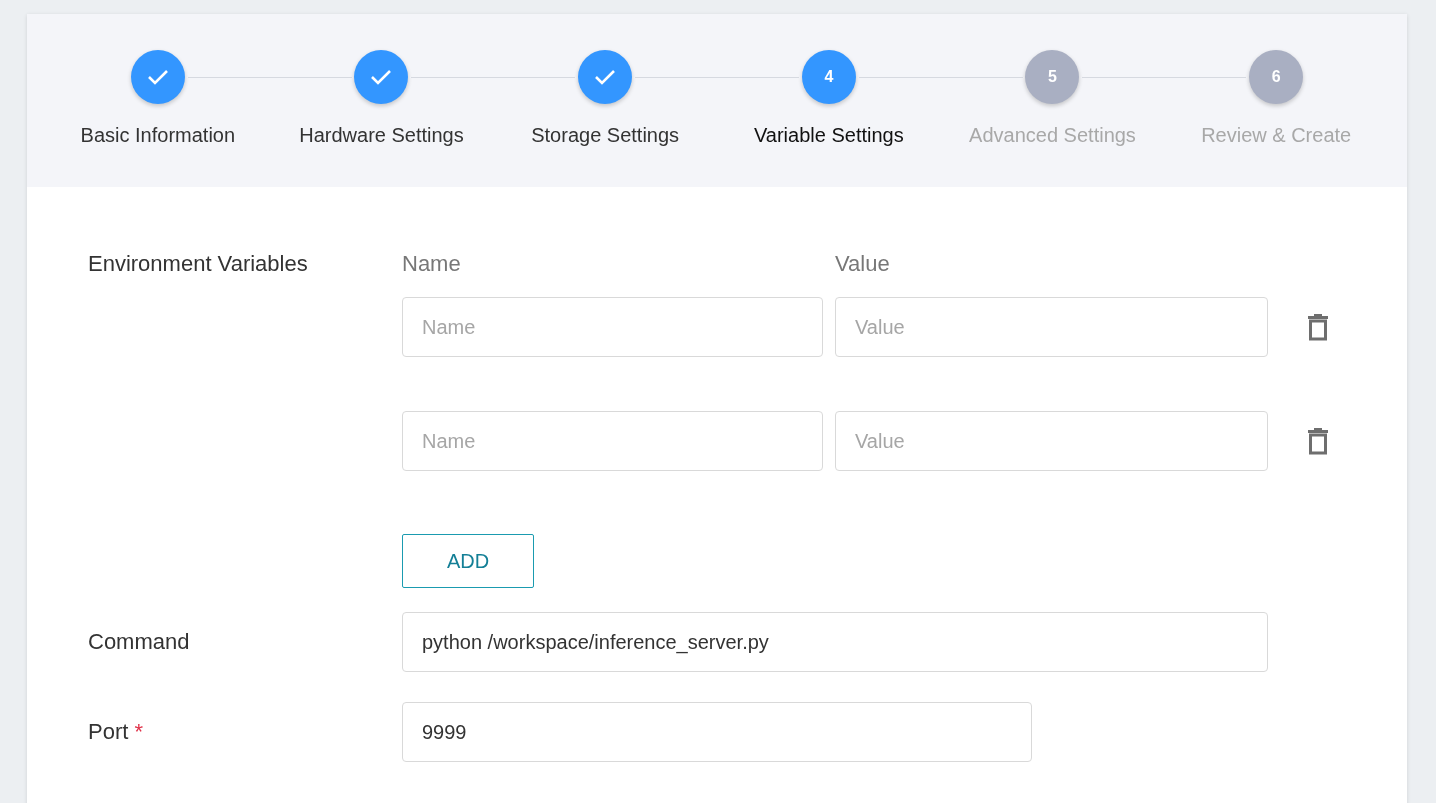 This screenshot has width=1436, height=803. What do you see at coordinates (605, 135) in the screenshot?
I see `step-label: Storage Settings` at bounding box center [605, 135].